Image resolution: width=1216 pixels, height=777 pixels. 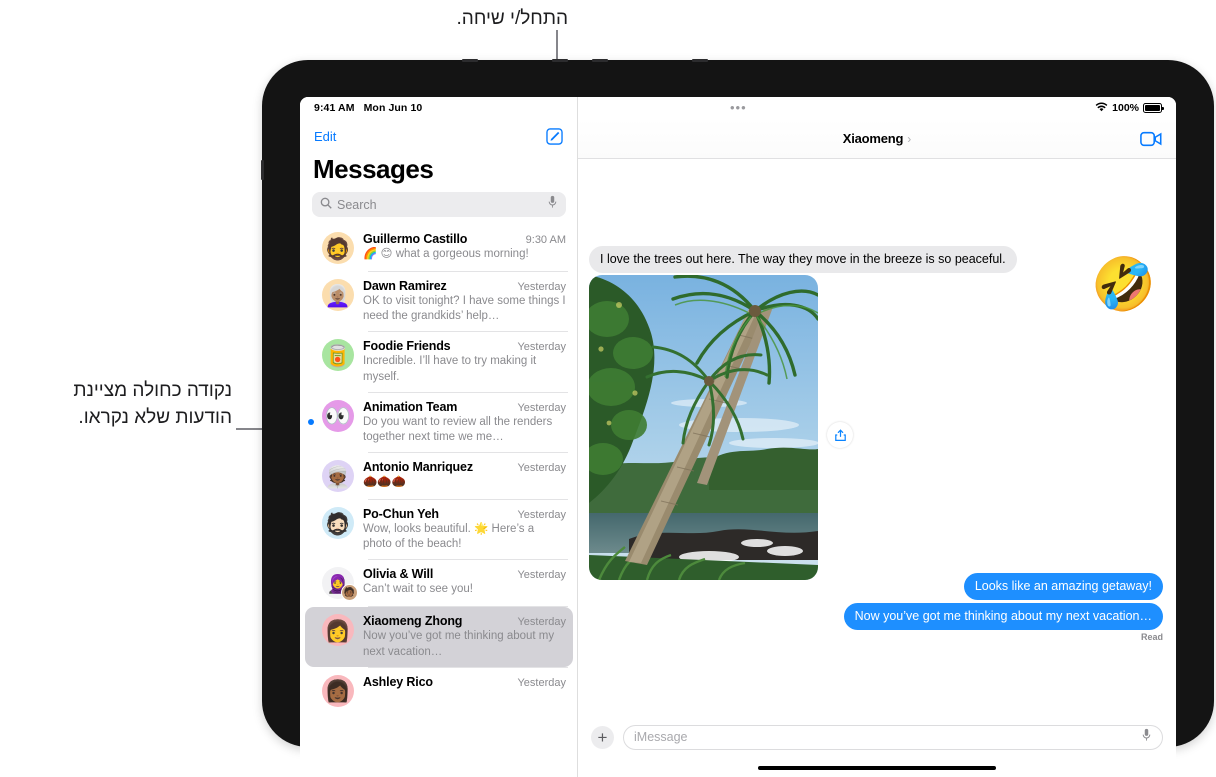 I want to click on list-item-body: Ashley Rico Yesterday, so click(x=464, y=682).